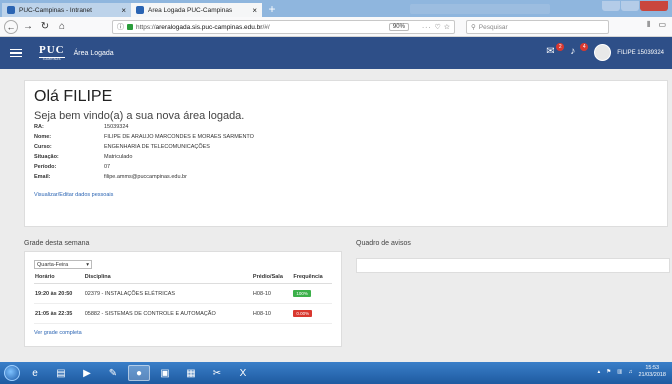  I want to click on field-value: 07, so click(107, 166).